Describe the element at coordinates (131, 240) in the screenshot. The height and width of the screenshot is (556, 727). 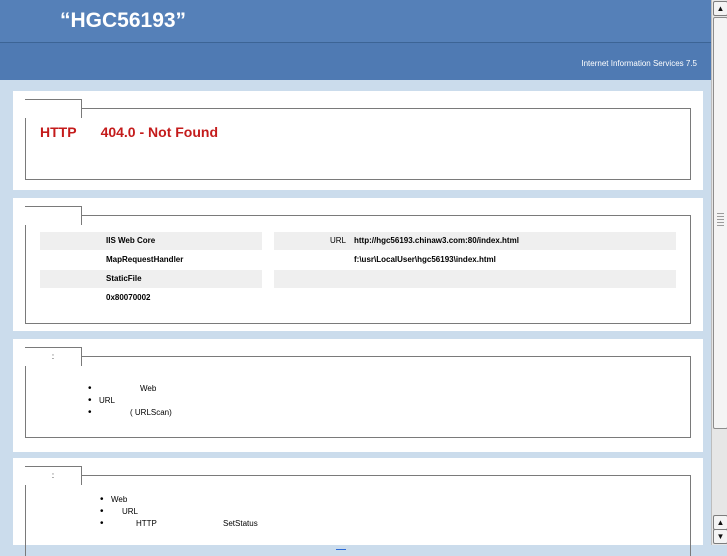
I see `detail-module: IIS Web Core` at that location.